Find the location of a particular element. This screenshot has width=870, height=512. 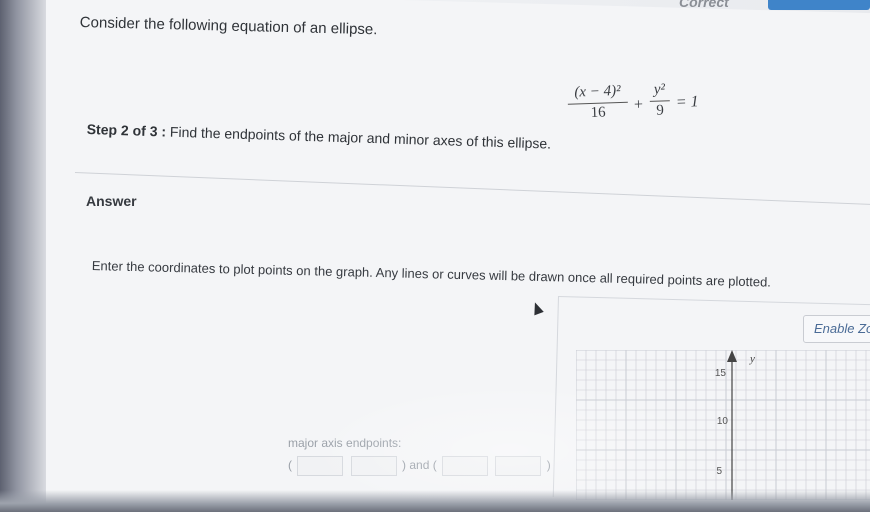

fraction-y-numerator: y² is located at coordinates (659, 89).